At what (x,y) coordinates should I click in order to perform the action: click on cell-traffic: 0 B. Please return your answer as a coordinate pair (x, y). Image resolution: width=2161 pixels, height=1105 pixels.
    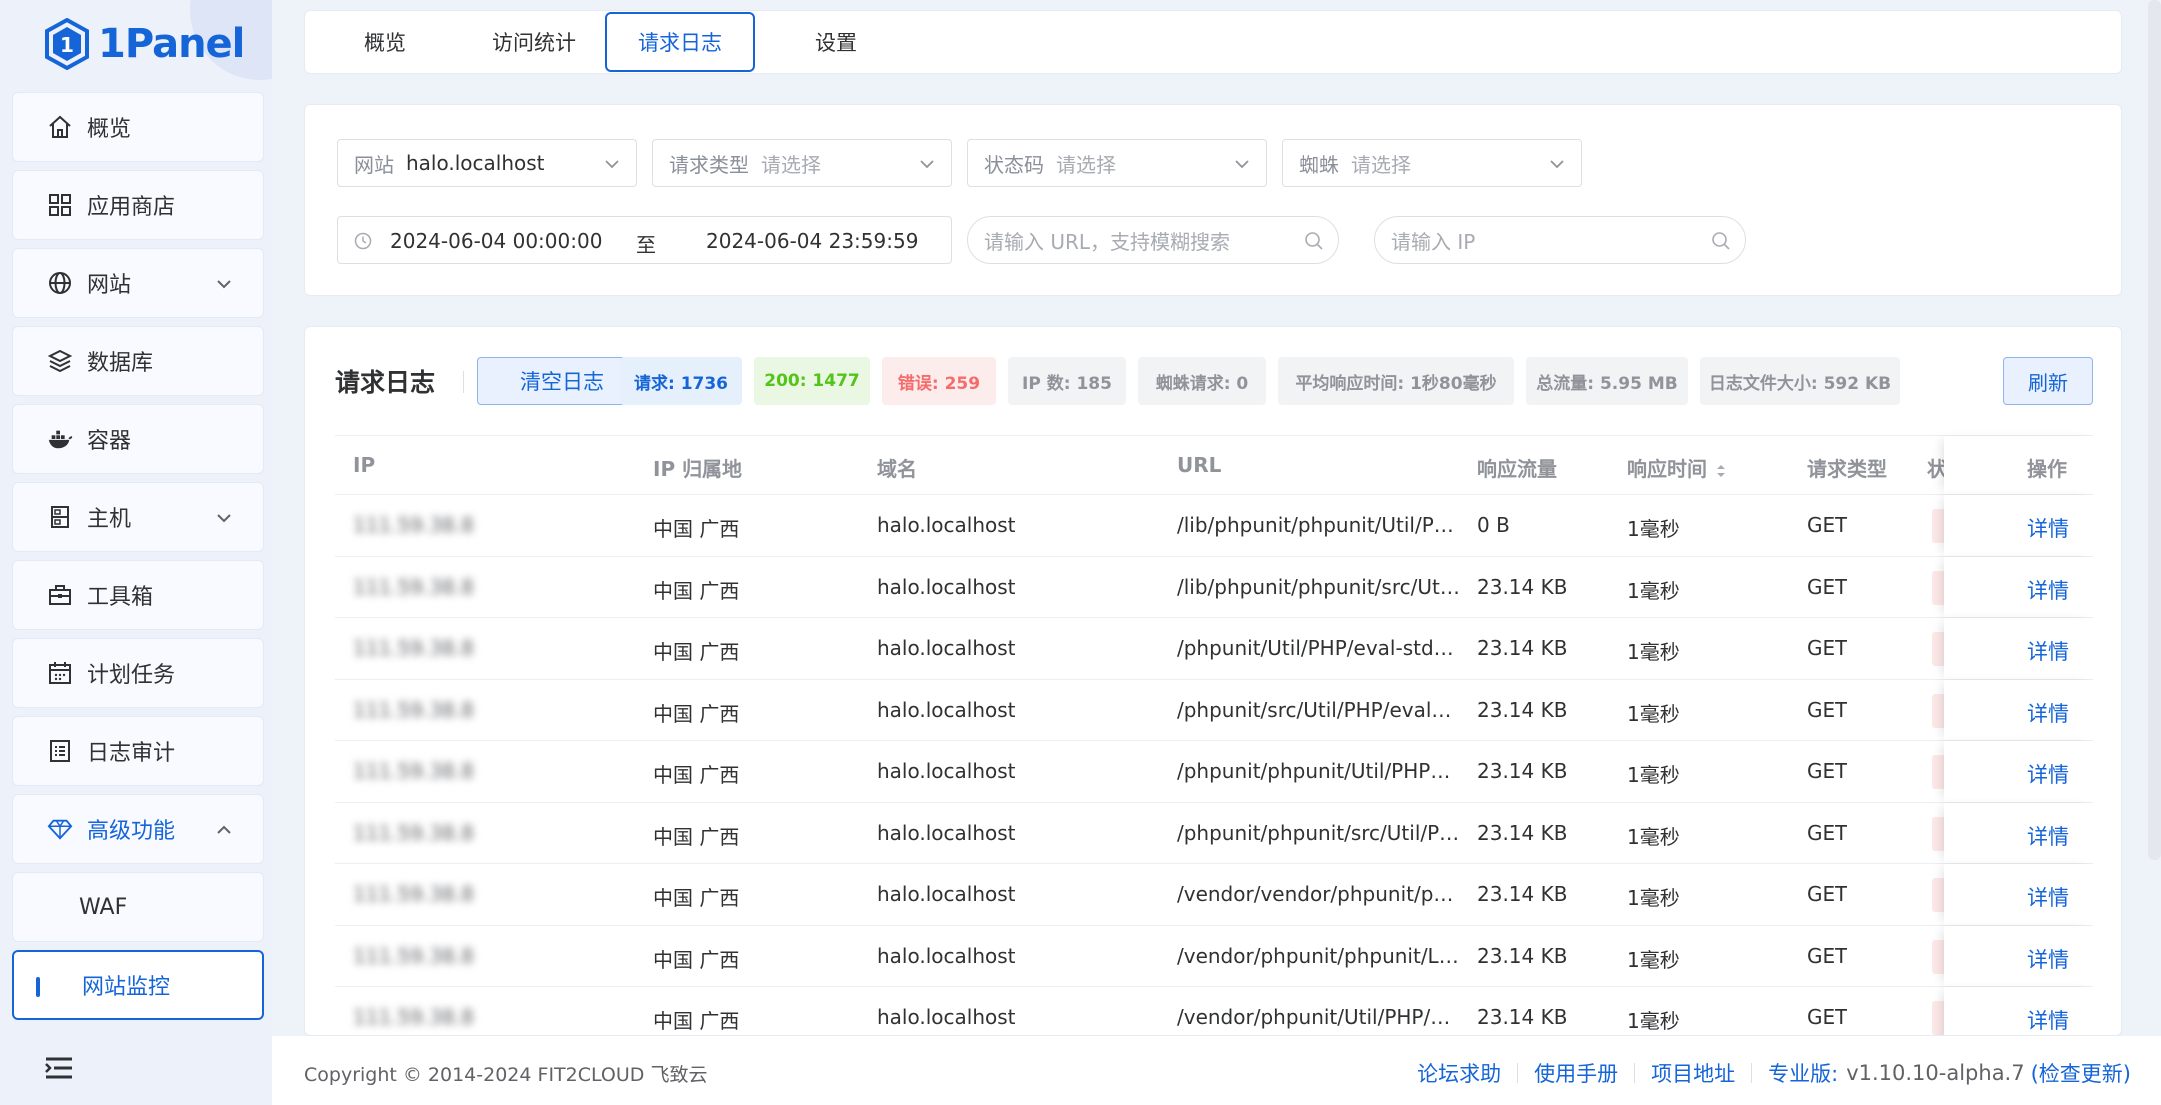
    Looking at the image, I should click on (1493, 525).